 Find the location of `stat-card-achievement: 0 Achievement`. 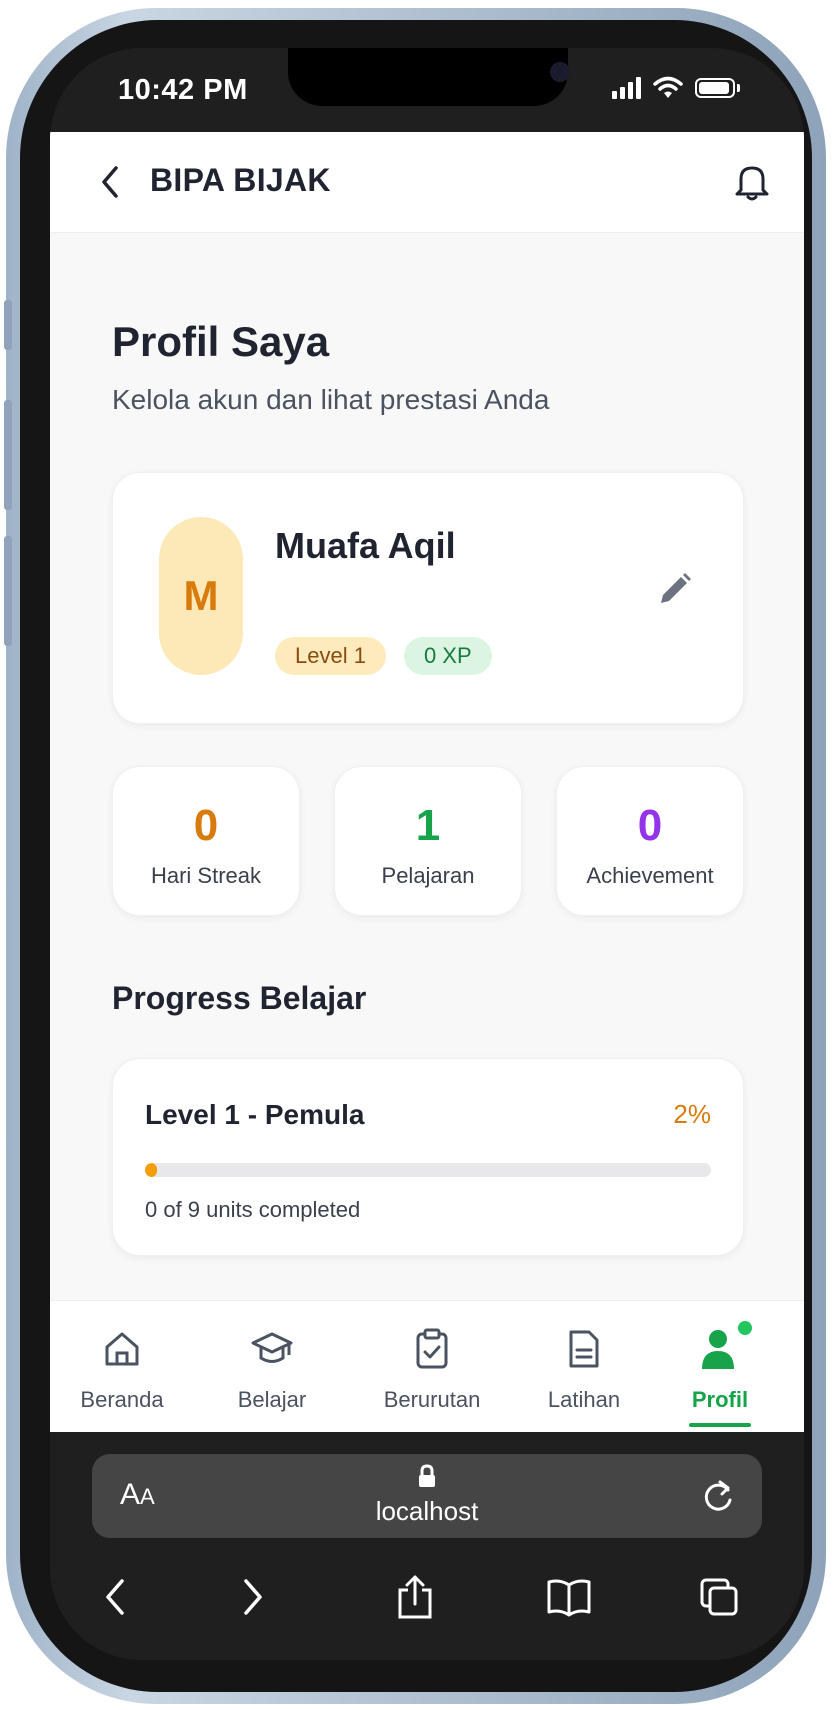

stat-card-achievement: 0 Achievement is located at coordinates (650, 841).